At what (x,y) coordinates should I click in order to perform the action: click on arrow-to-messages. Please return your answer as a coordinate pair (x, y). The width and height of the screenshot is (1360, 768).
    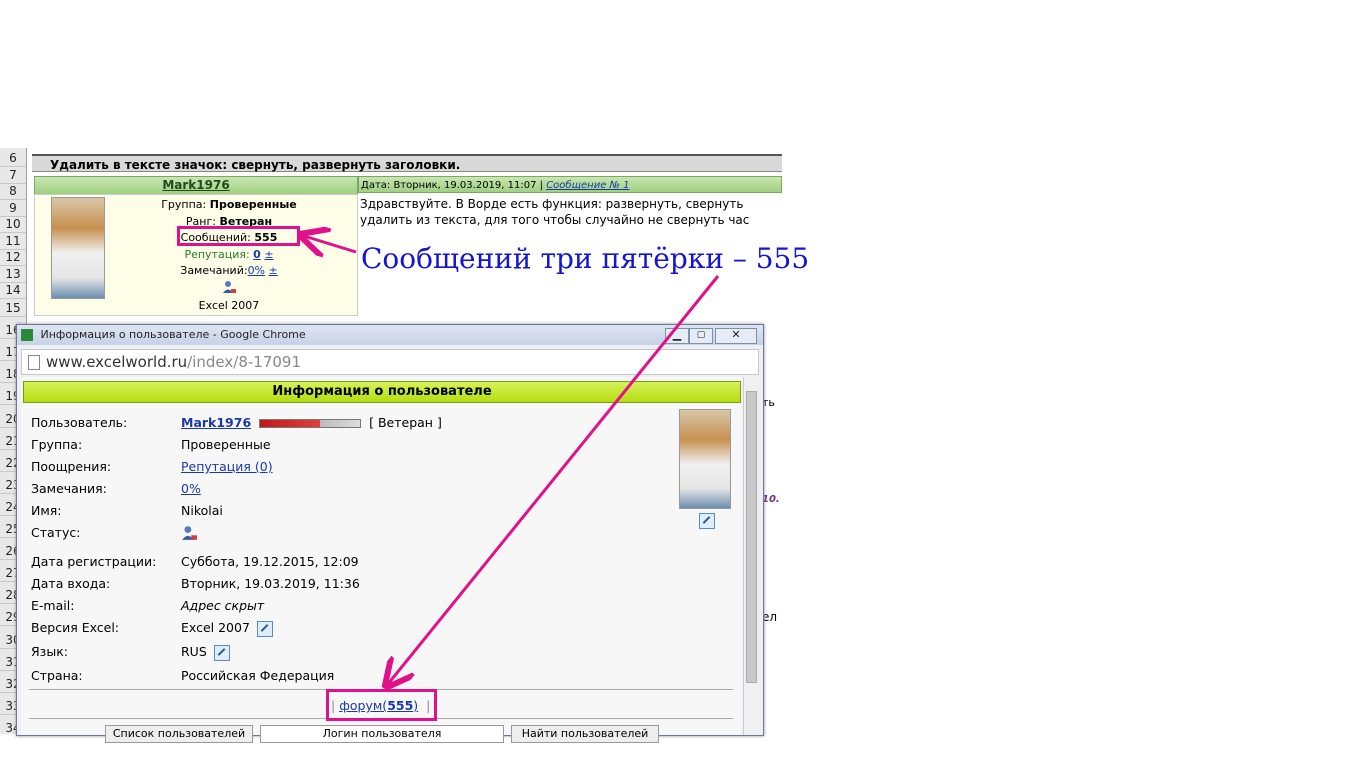
    Looking at the image, I should click on (330, 244).